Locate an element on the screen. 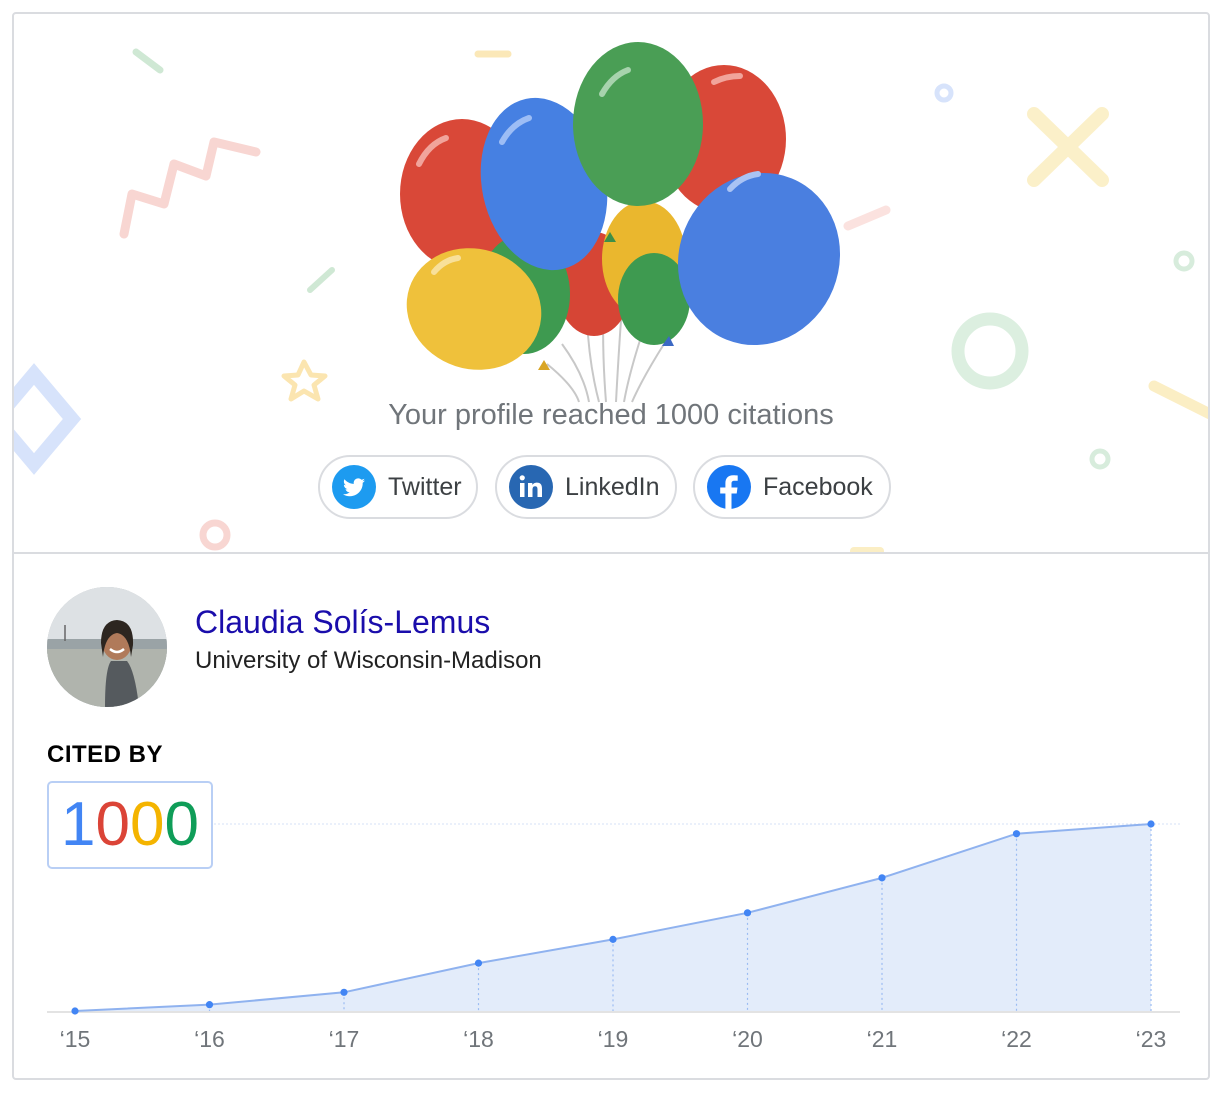 This screenshot has height=1104, width=1228. x-tick-label: ‘23 is located at coordinates (1151, 1039).